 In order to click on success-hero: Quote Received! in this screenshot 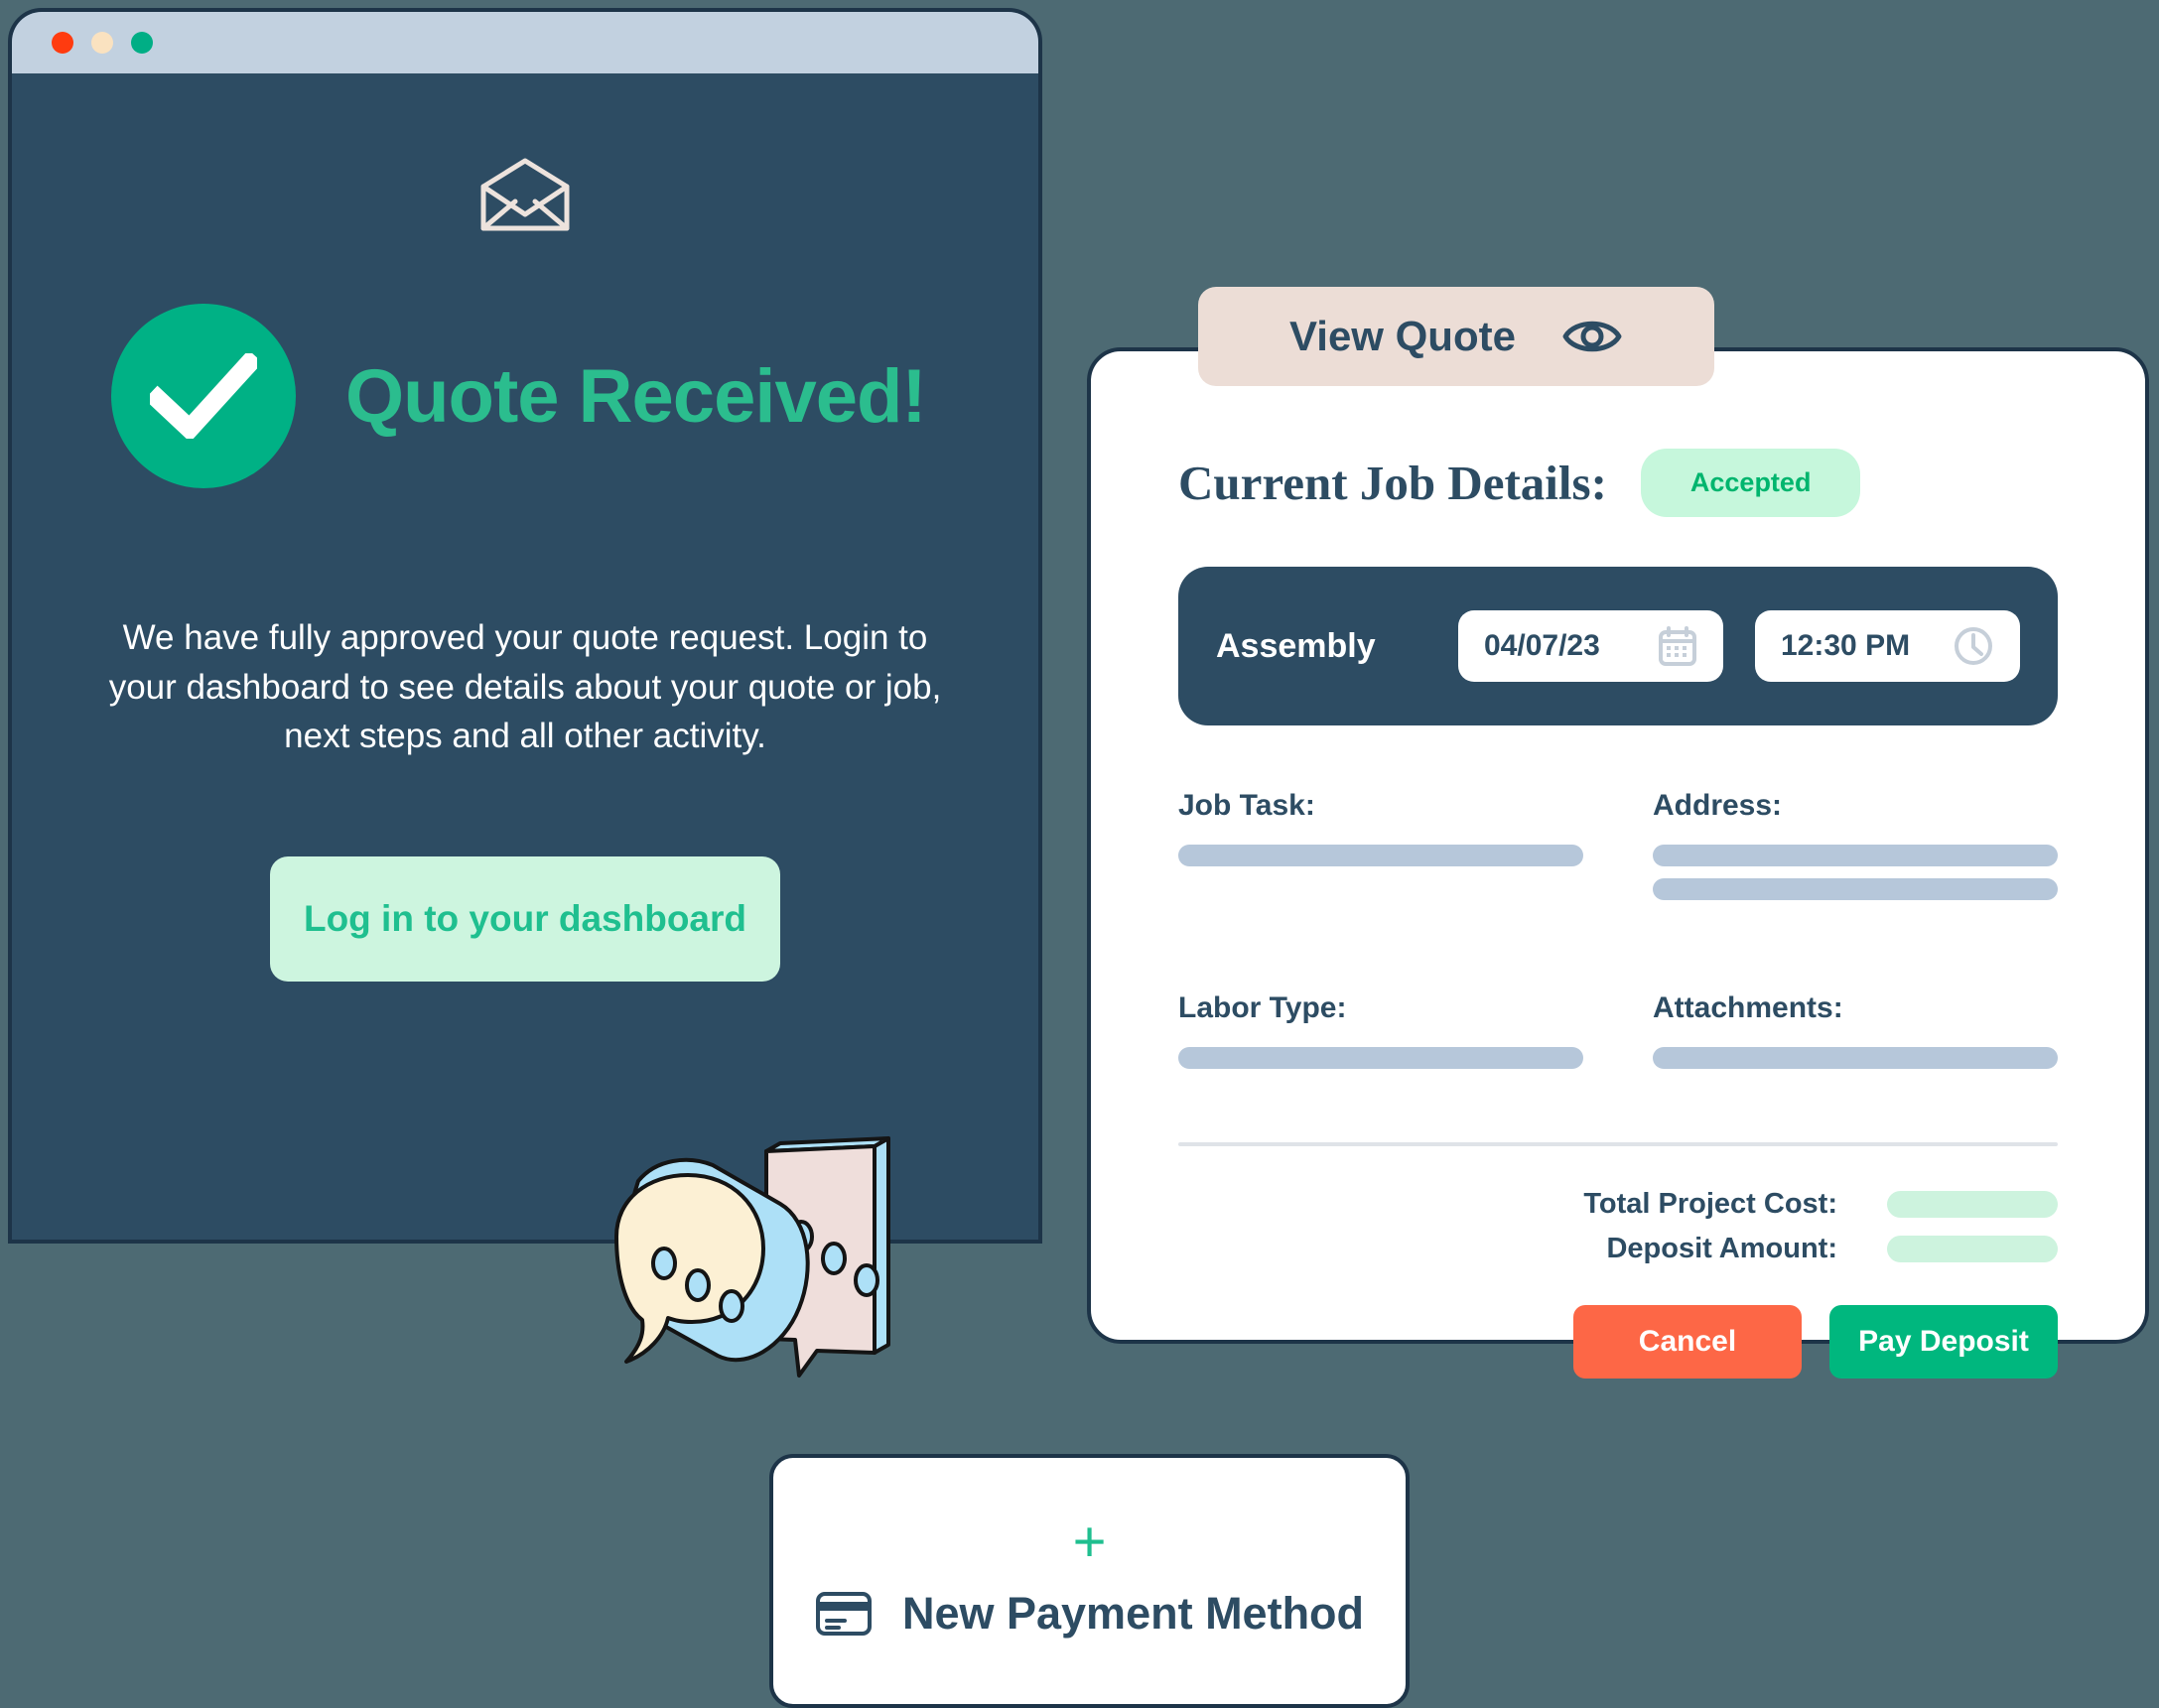, I will do `click(525, 396)`.